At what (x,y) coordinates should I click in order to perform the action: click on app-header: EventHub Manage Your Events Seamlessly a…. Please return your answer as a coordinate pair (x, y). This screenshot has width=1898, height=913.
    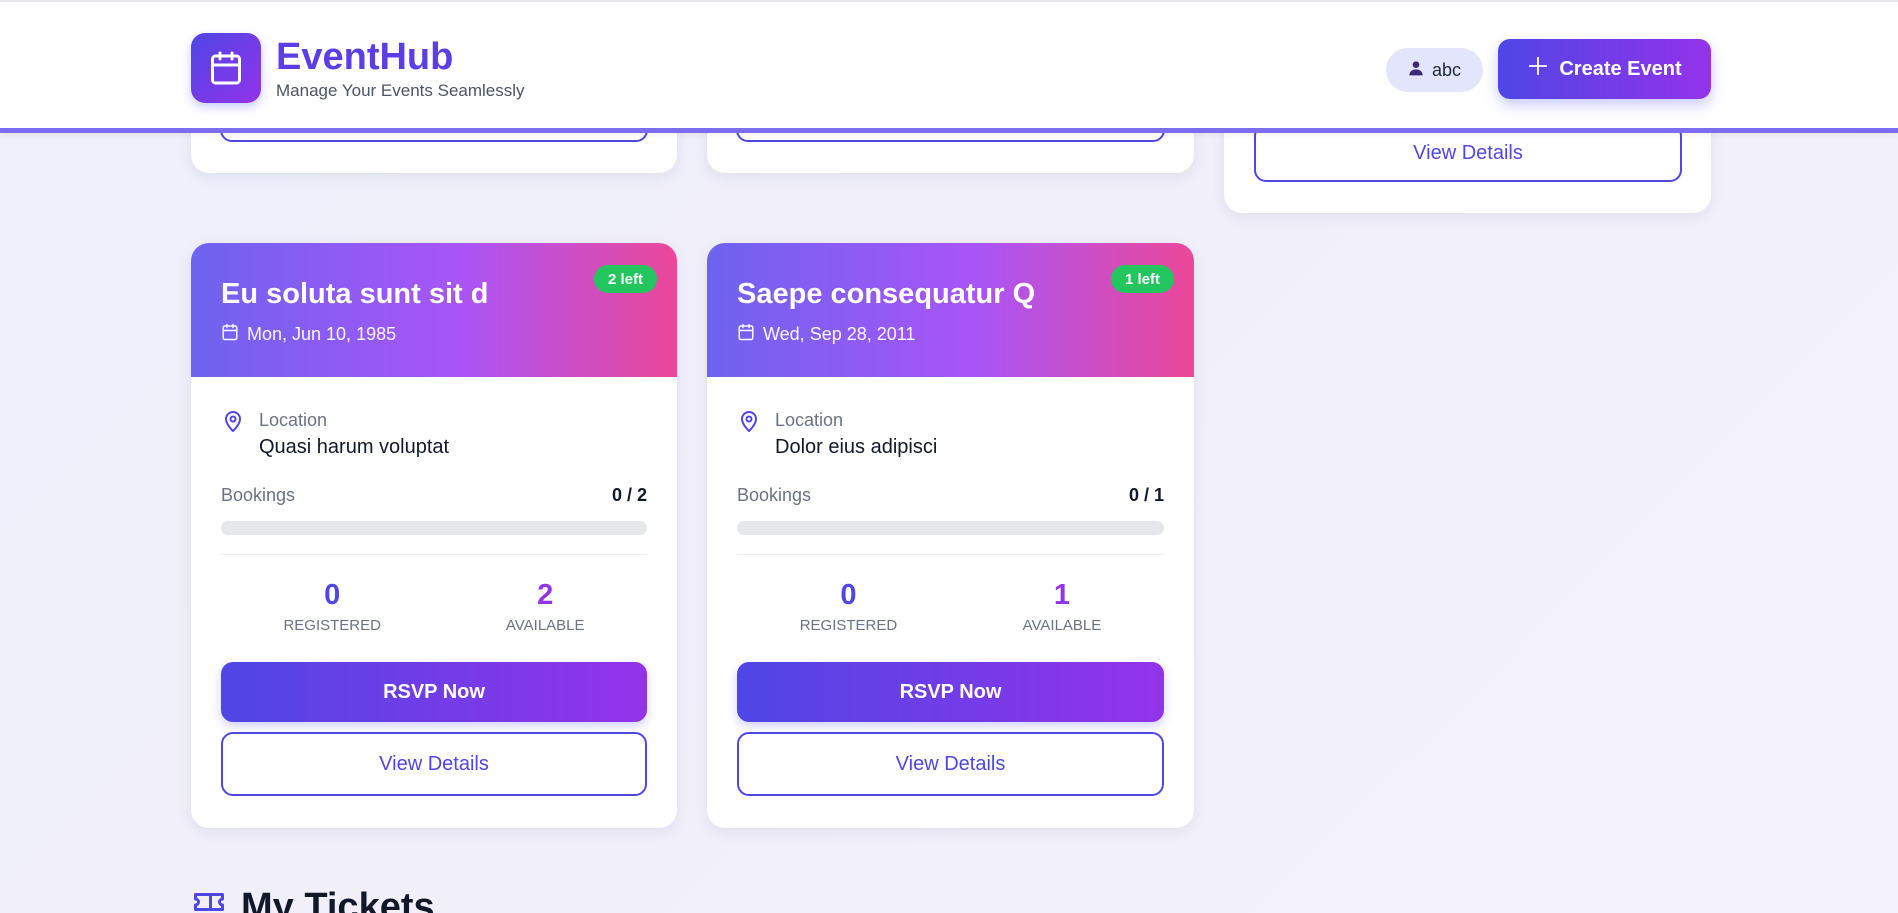
    Looking at the image, I should click on (949, 66).